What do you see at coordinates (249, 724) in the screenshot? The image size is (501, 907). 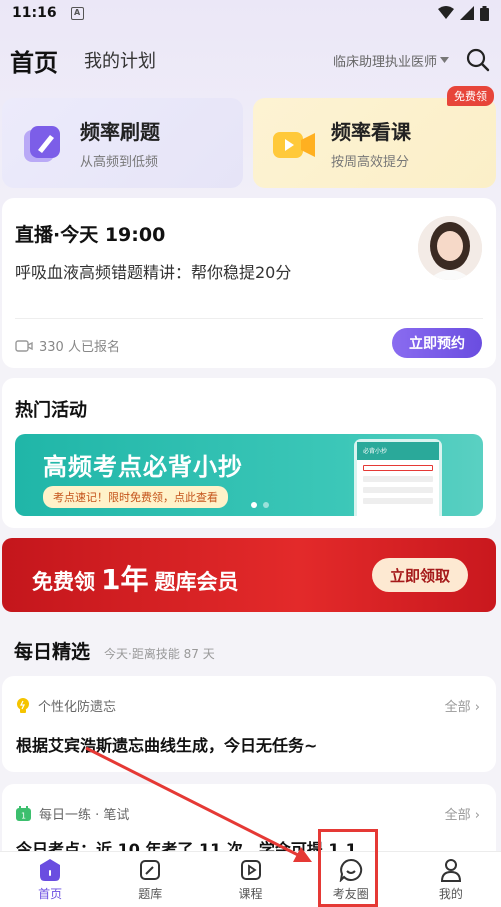 I see `anti-forgetting-card: 个性化防遗忘 全部 › 根据艾宾浩斯遗忘曲线生成，今日无任务~` at bounding box center [249, 724].